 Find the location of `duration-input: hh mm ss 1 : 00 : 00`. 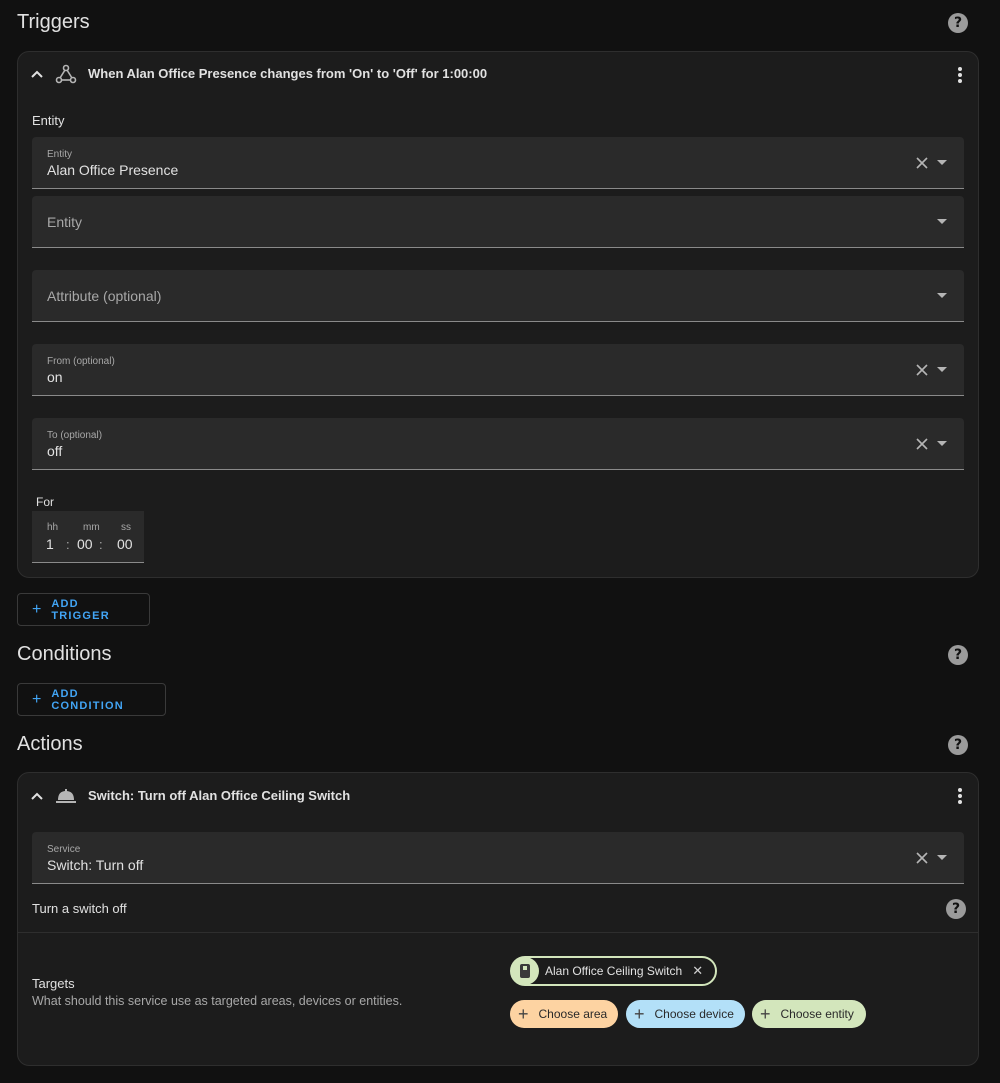

duration-input: hh mm ss 1 : 00 : 00 is located at coordinates (88, 537).